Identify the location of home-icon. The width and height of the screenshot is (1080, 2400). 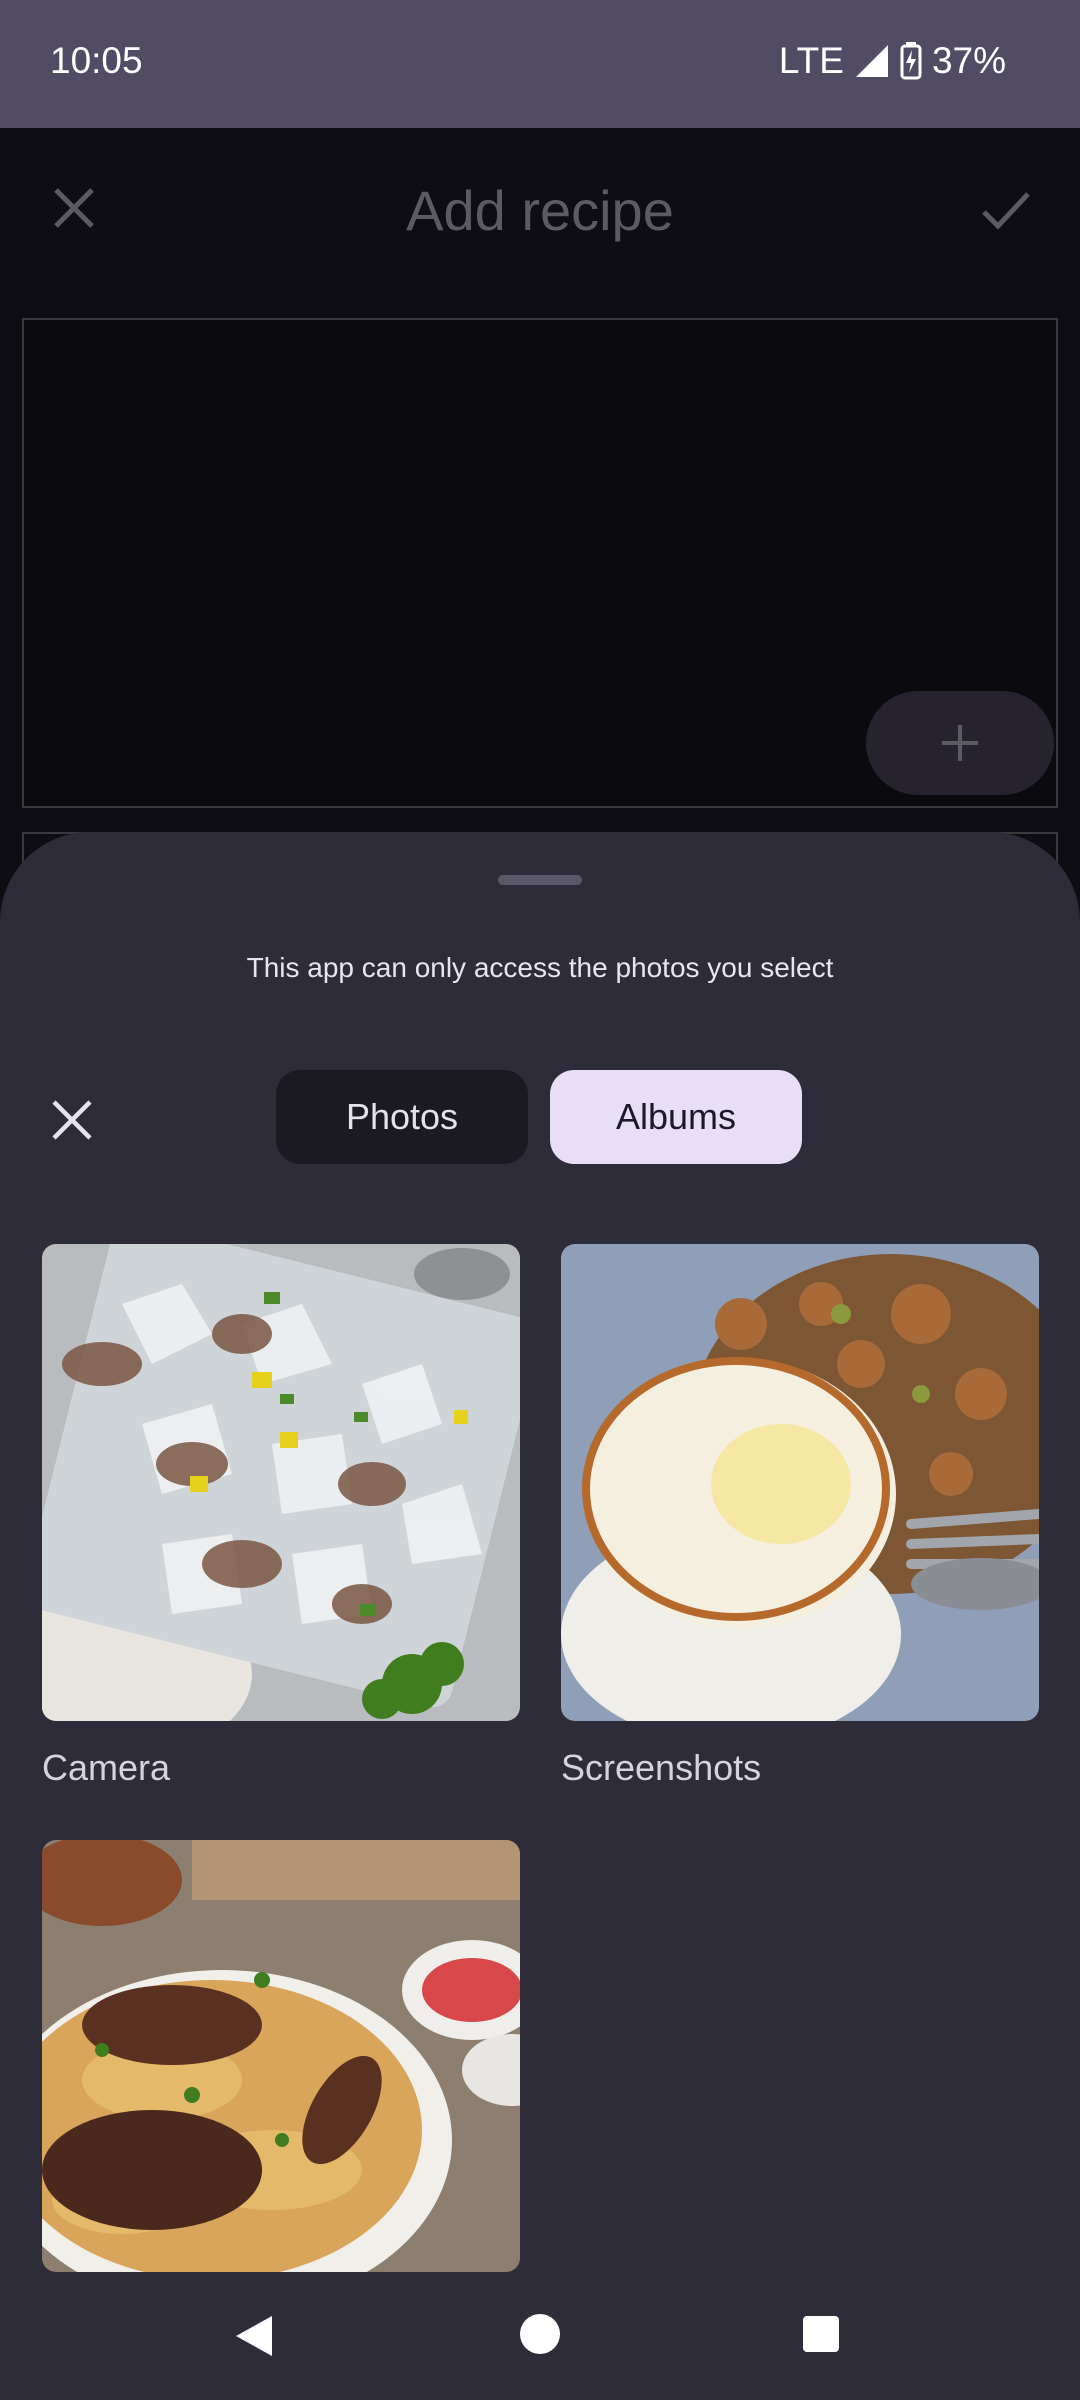
(540, 2334).